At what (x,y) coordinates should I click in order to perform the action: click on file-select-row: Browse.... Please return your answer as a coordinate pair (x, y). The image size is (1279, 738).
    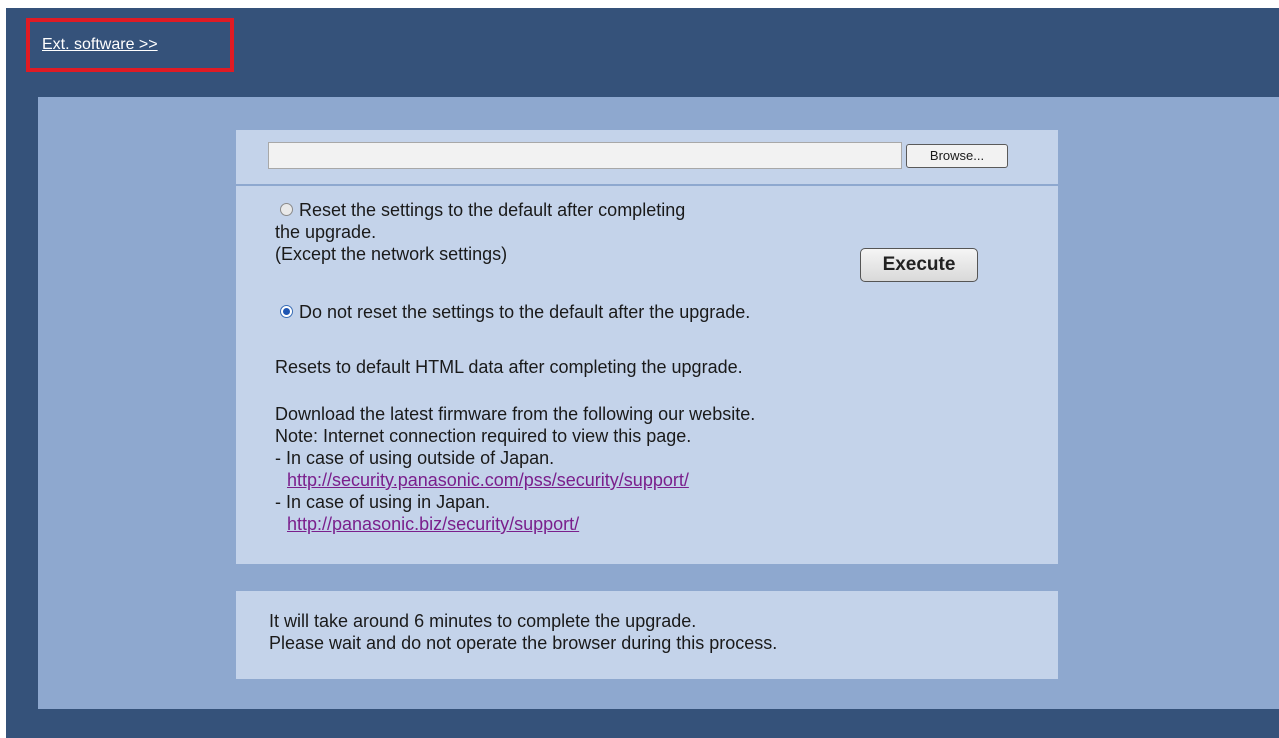
    Looking at the image, I should click on (647, 158).